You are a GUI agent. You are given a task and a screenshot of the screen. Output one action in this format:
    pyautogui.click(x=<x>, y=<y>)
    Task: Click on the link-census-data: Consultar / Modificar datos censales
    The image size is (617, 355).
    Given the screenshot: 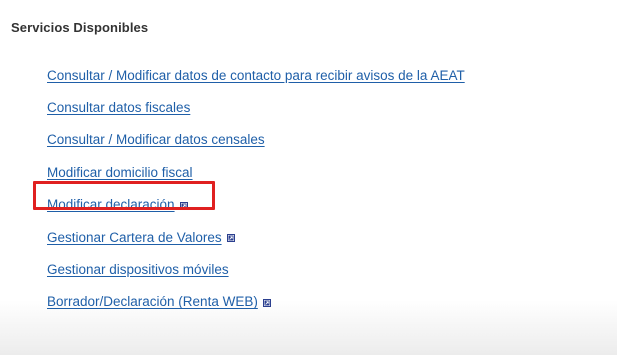 What is the action you would take?
    pyautogui.click(x=156, y=139)
    